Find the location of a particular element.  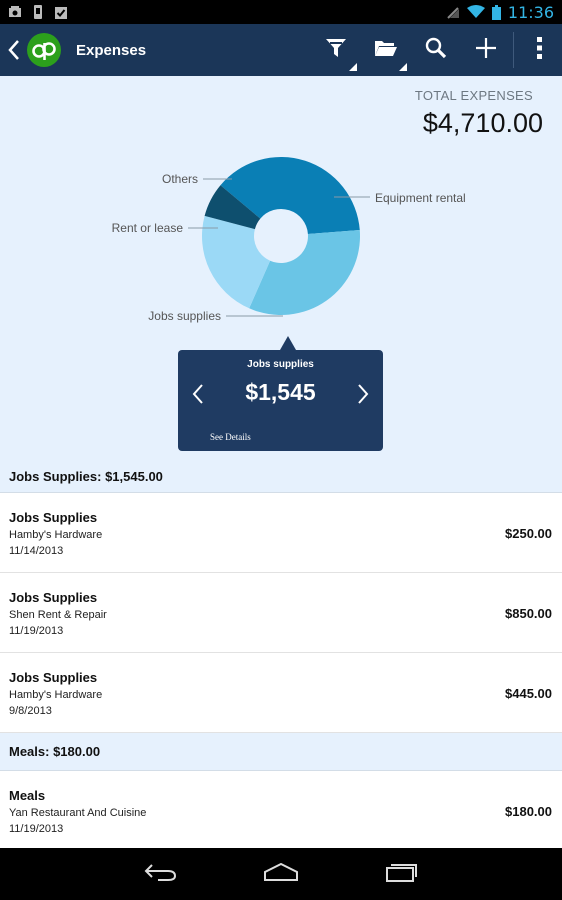

nav-home-button is located at coordinates (281, 874).